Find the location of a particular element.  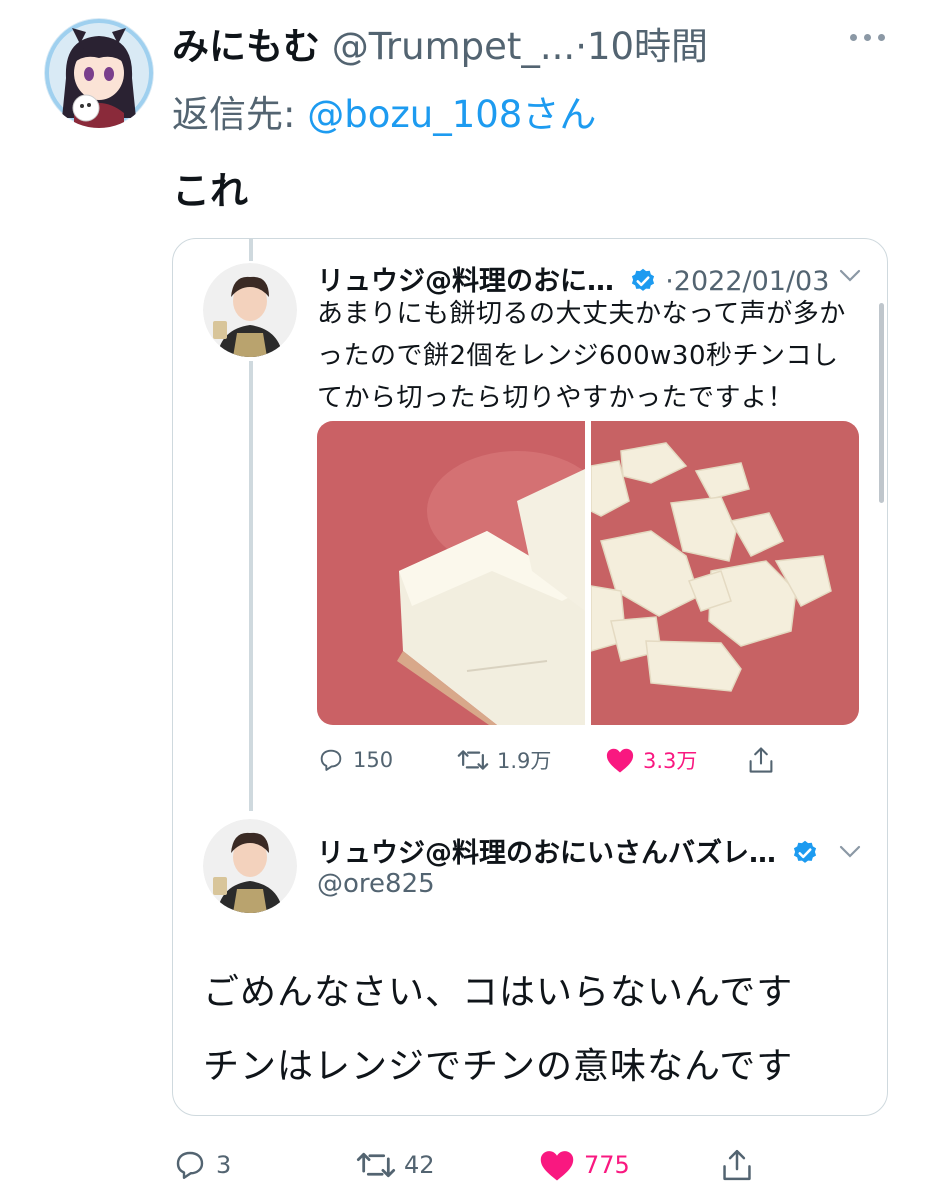

quote-like-button: 3.3万 is located at coordinates (651, 760).